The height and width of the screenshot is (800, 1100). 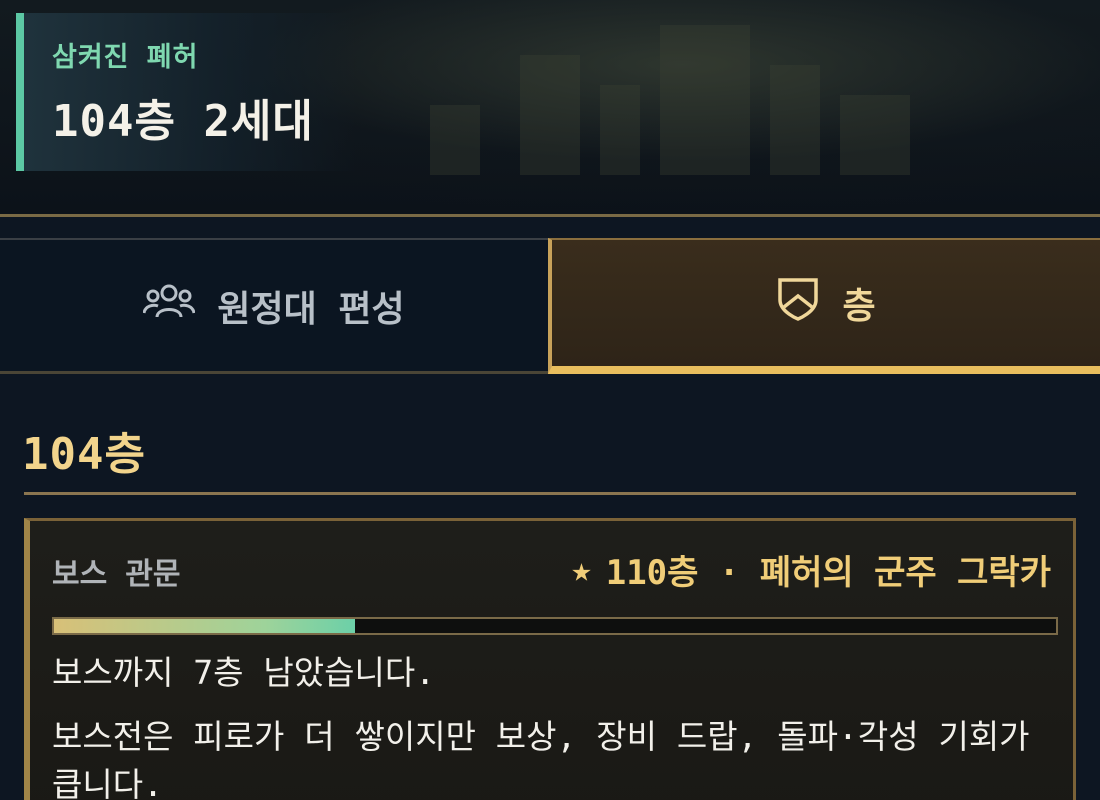 What do you see at coordinates (311, 309) in the screenshot?
I see `tab-party-formation-label: 원정대 편성` at bounding box center [311, 309].